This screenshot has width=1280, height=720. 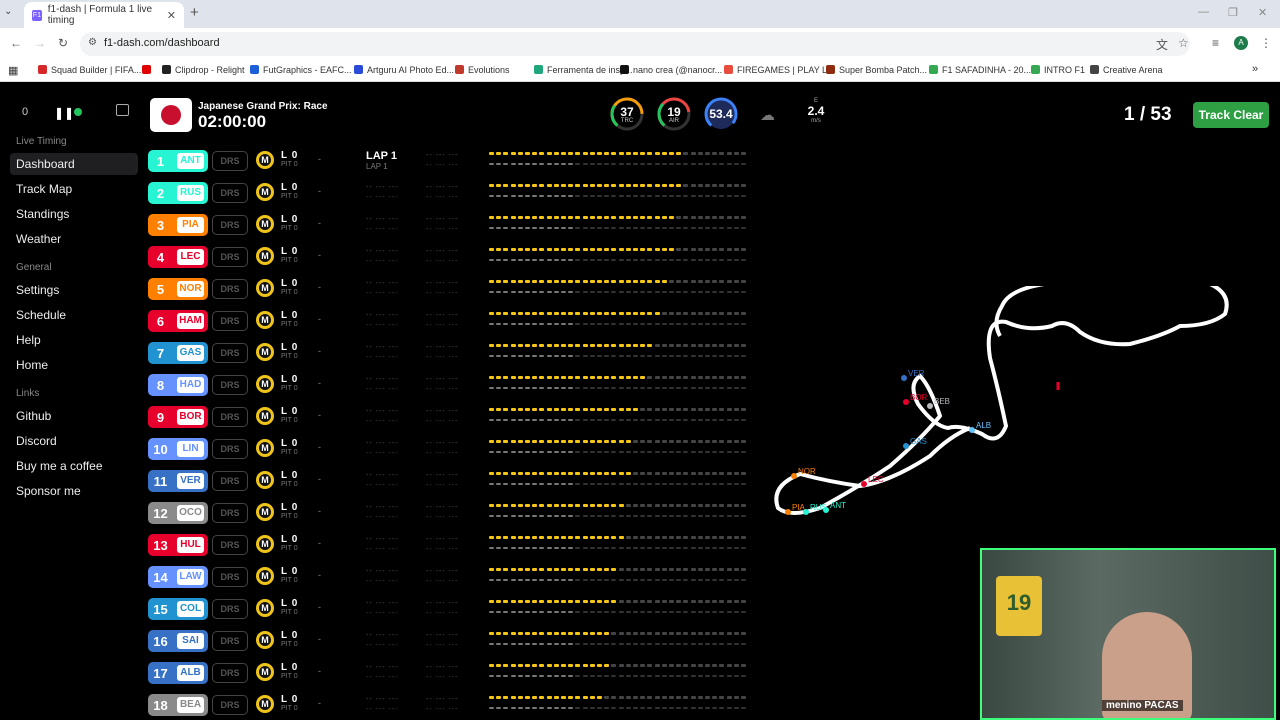 What do you see at coordinates (1262, 12) in the screenshot?
I see `close-window-icon: ✕` at bounding box center [1262, 12].